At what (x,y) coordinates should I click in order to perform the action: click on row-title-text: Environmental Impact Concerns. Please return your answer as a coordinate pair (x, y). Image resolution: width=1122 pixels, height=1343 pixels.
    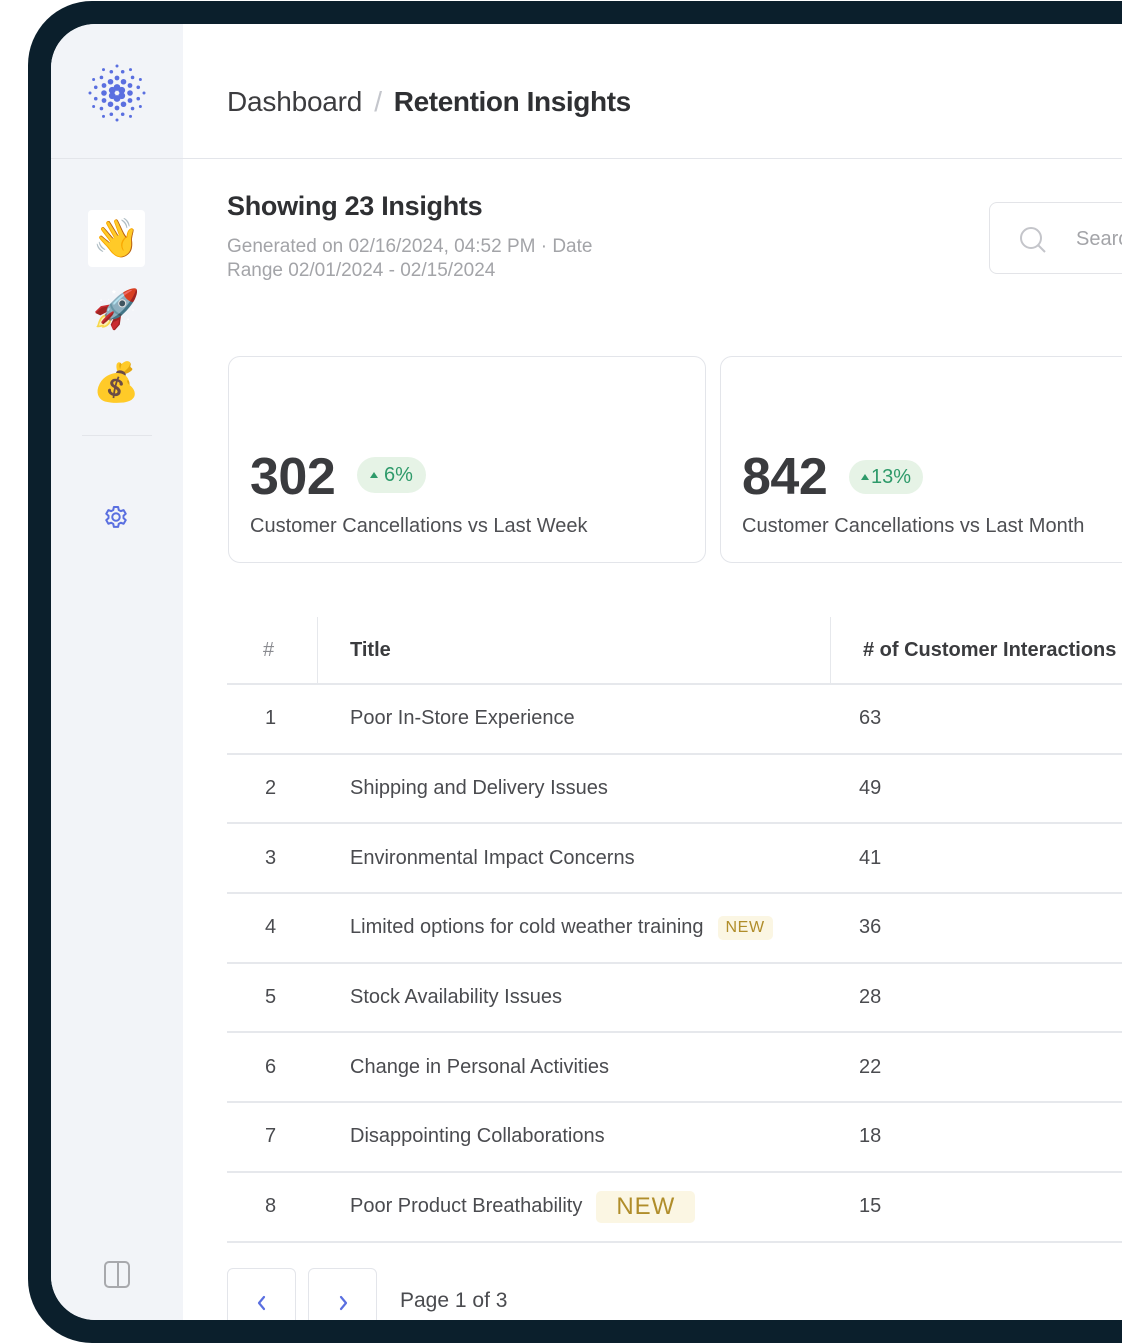
    Looking at the image, I should click on (492, 857).